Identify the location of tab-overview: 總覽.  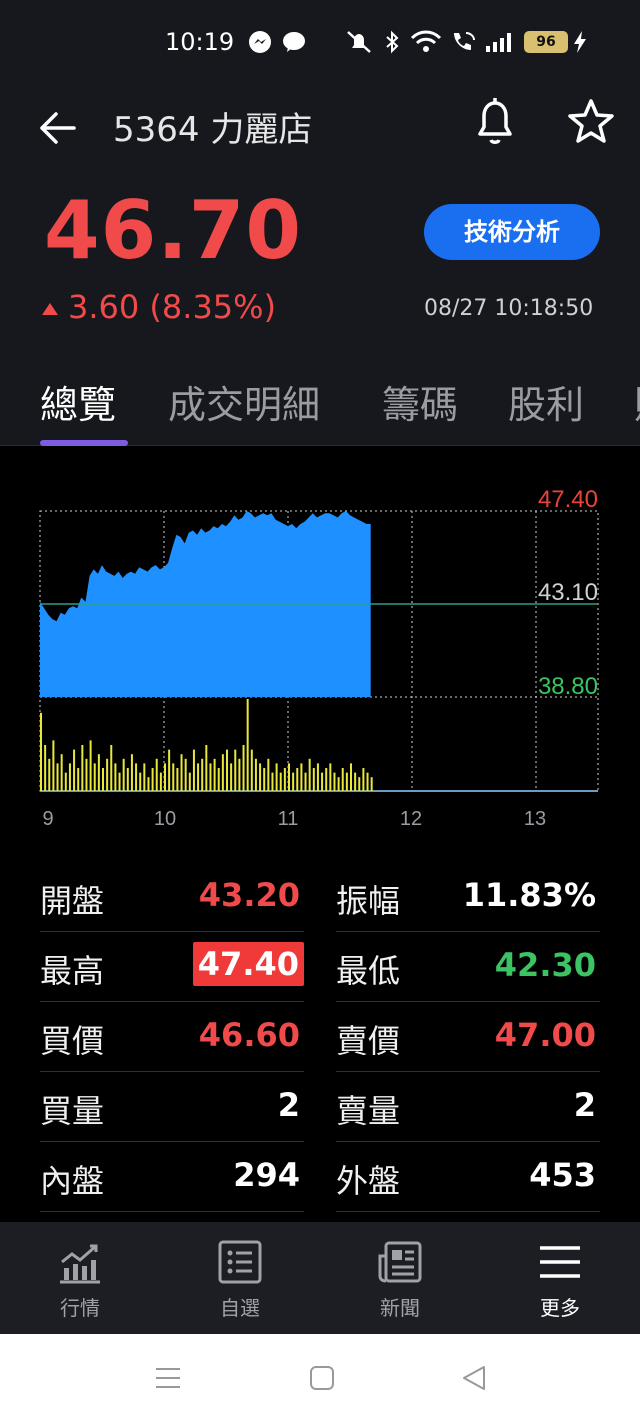
(78, 401).